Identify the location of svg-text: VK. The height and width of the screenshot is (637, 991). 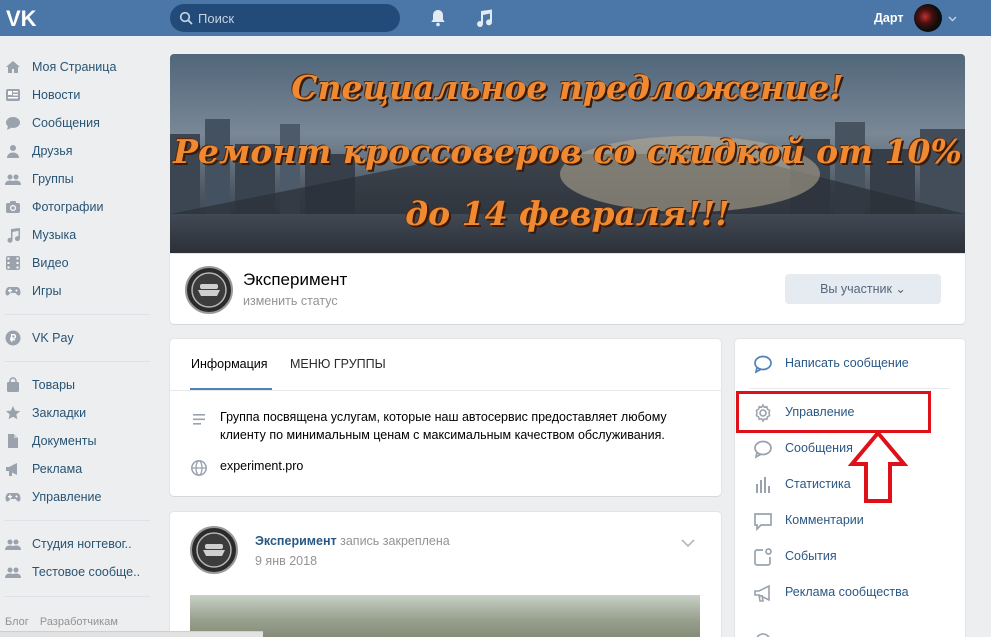
(21, 18).